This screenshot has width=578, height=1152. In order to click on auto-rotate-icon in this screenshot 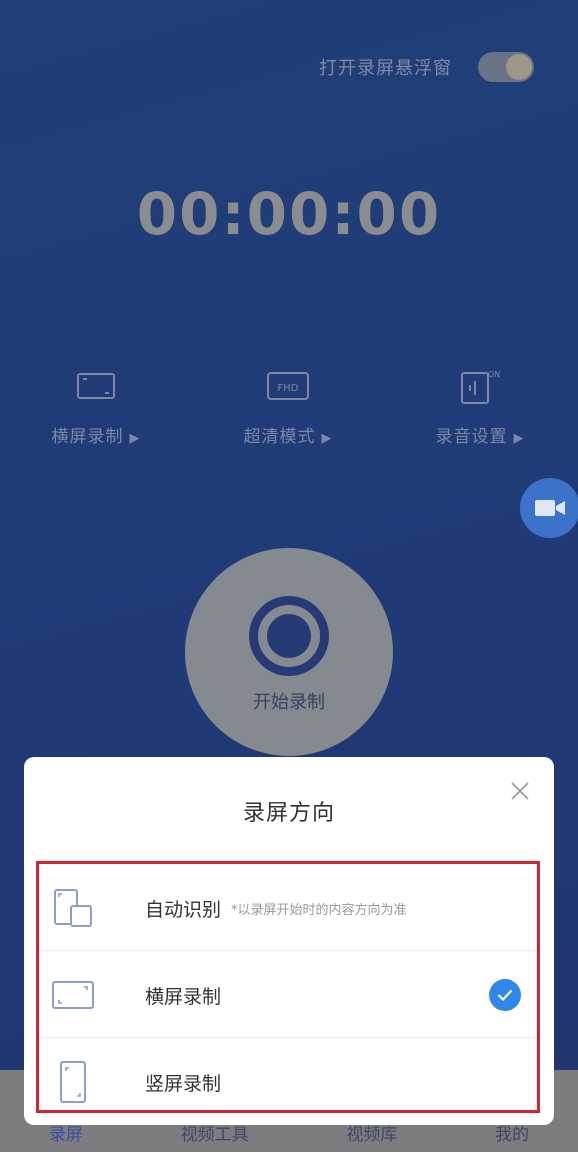, I will do `click(73, 908)`.